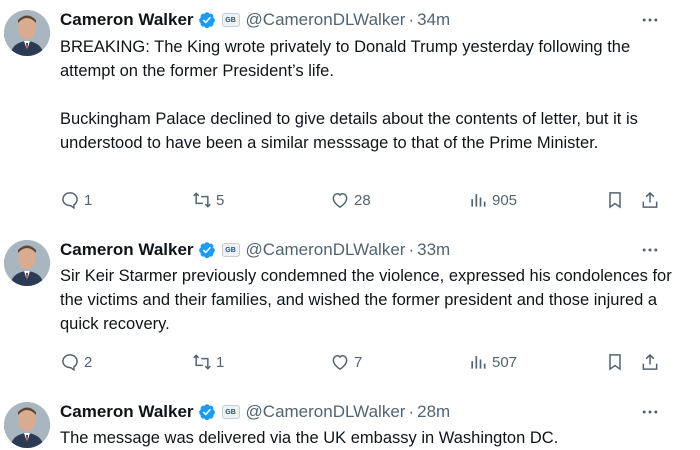 Image resolution: width=700 pixels, height=450 pixels. I want to click on views-count: 507, so click(505, 362).